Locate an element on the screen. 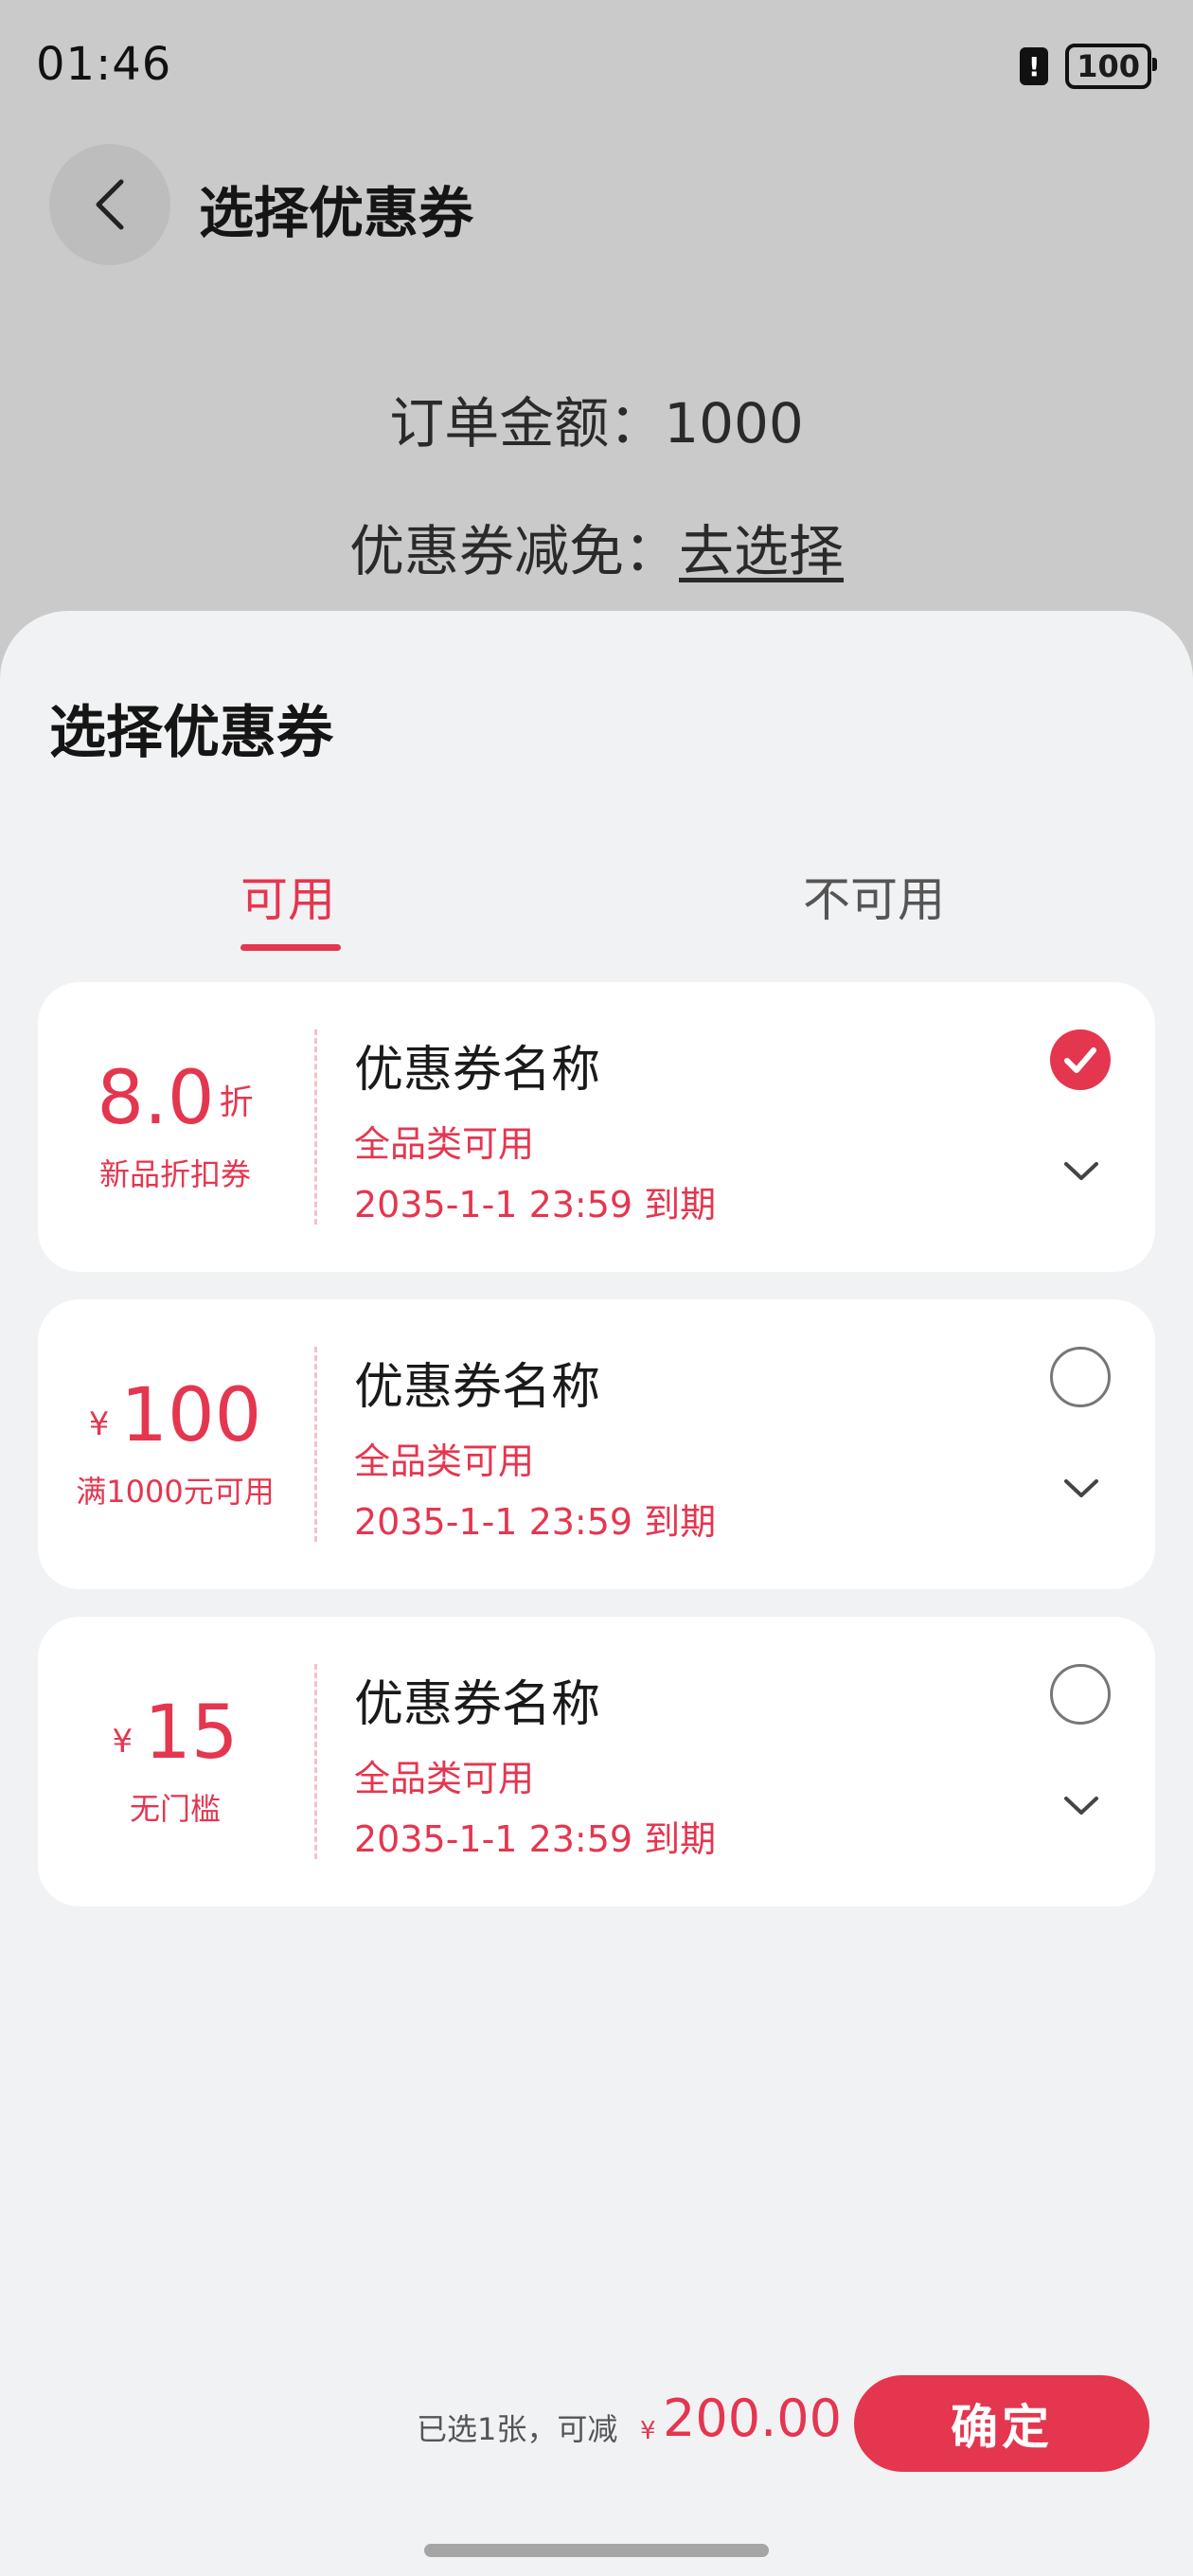 The image size is (1193, 2576). coupon-value: 100 is located at coordinates (191, 1415).